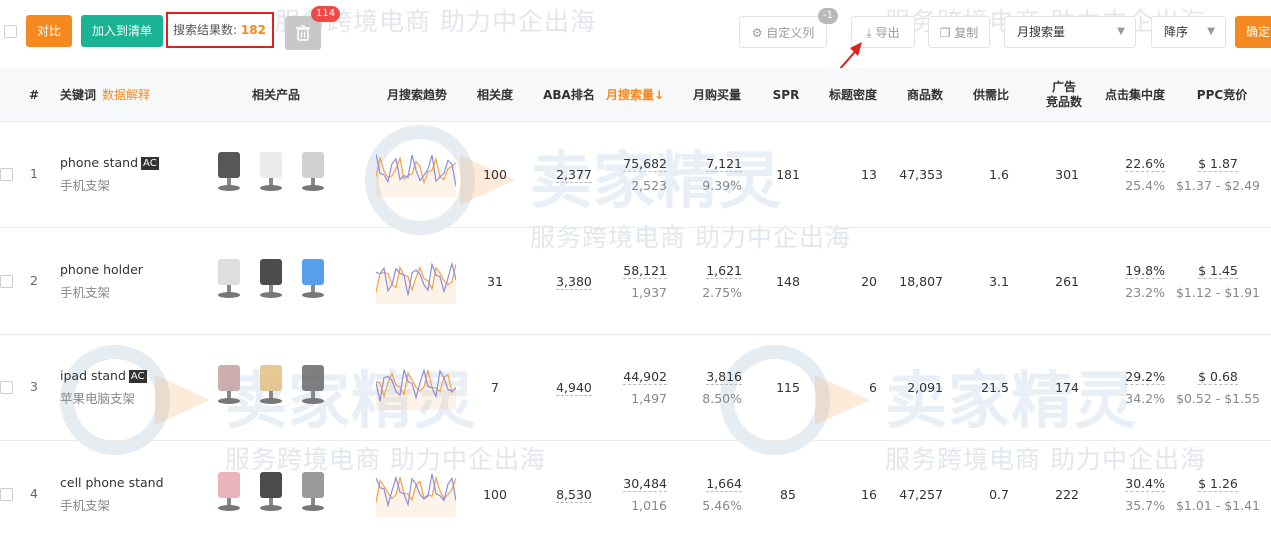 This screenshot has width=1271, height=535. Describe the element at coordinates (925, 95) in the screenshot. I see `header-product-count: 商品数` at that location.